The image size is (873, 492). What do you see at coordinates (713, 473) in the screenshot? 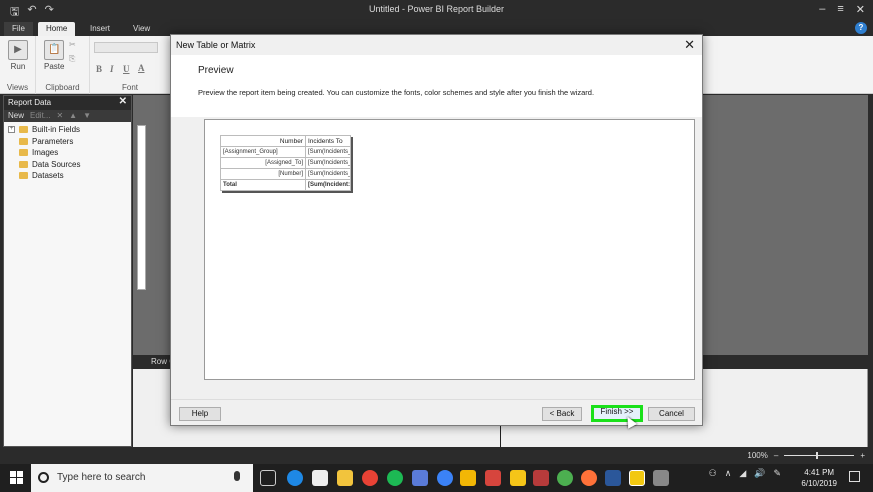
I see `people-icon: ⚇` at bounding box center [713, 473].